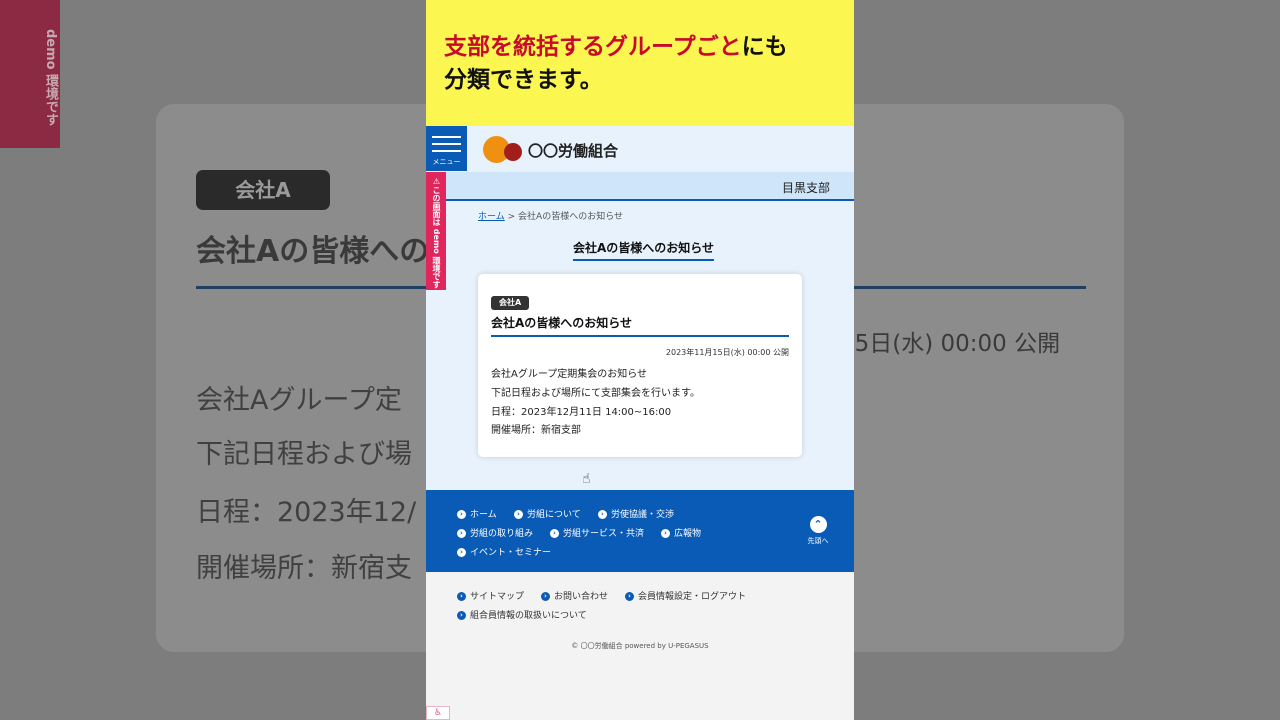 The height and width of the screenshot is (720, 1280). Describe the element at coordinates (528, 616) in the screenshot. I see `footer-link-label: 組合員情報の取扱いについて` at that location.